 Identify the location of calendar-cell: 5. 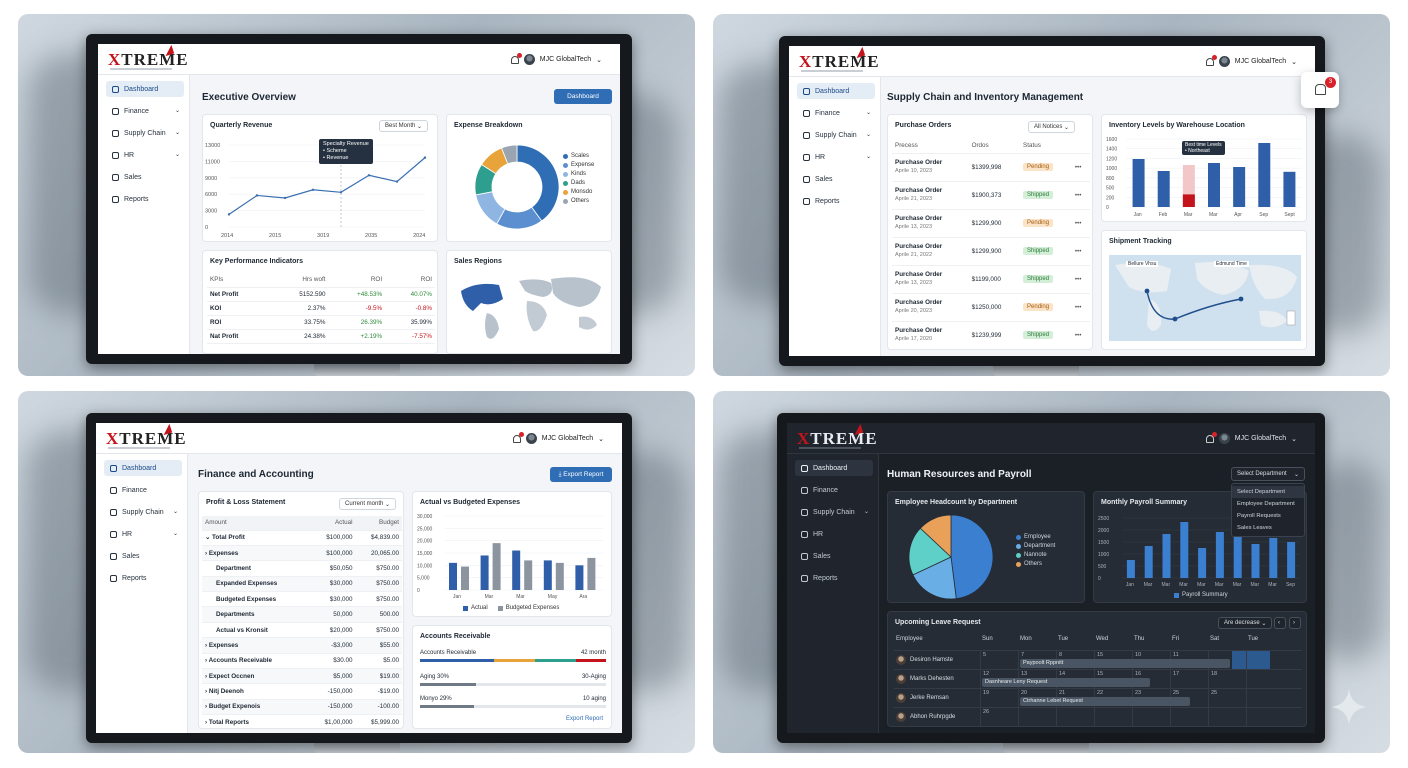
(999, 660).